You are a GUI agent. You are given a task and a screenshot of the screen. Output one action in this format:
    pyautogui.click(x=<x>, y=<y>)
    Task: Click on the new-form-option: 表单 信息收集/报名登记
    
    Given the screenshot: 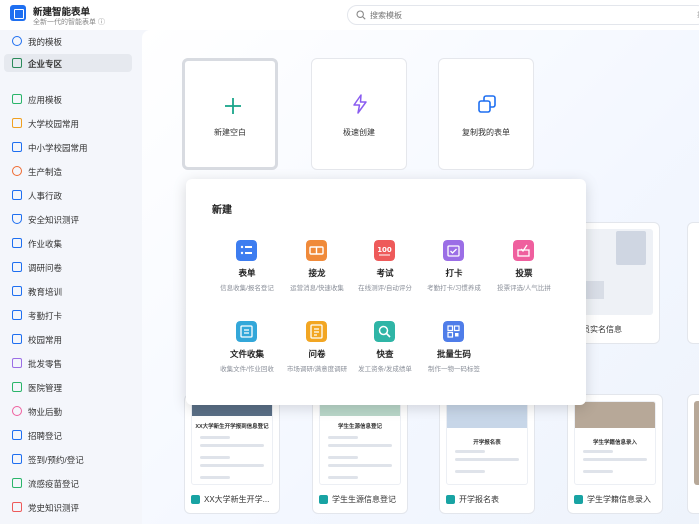 What is the action you would take?
    pyautogui.click(x=247, y=270)
    